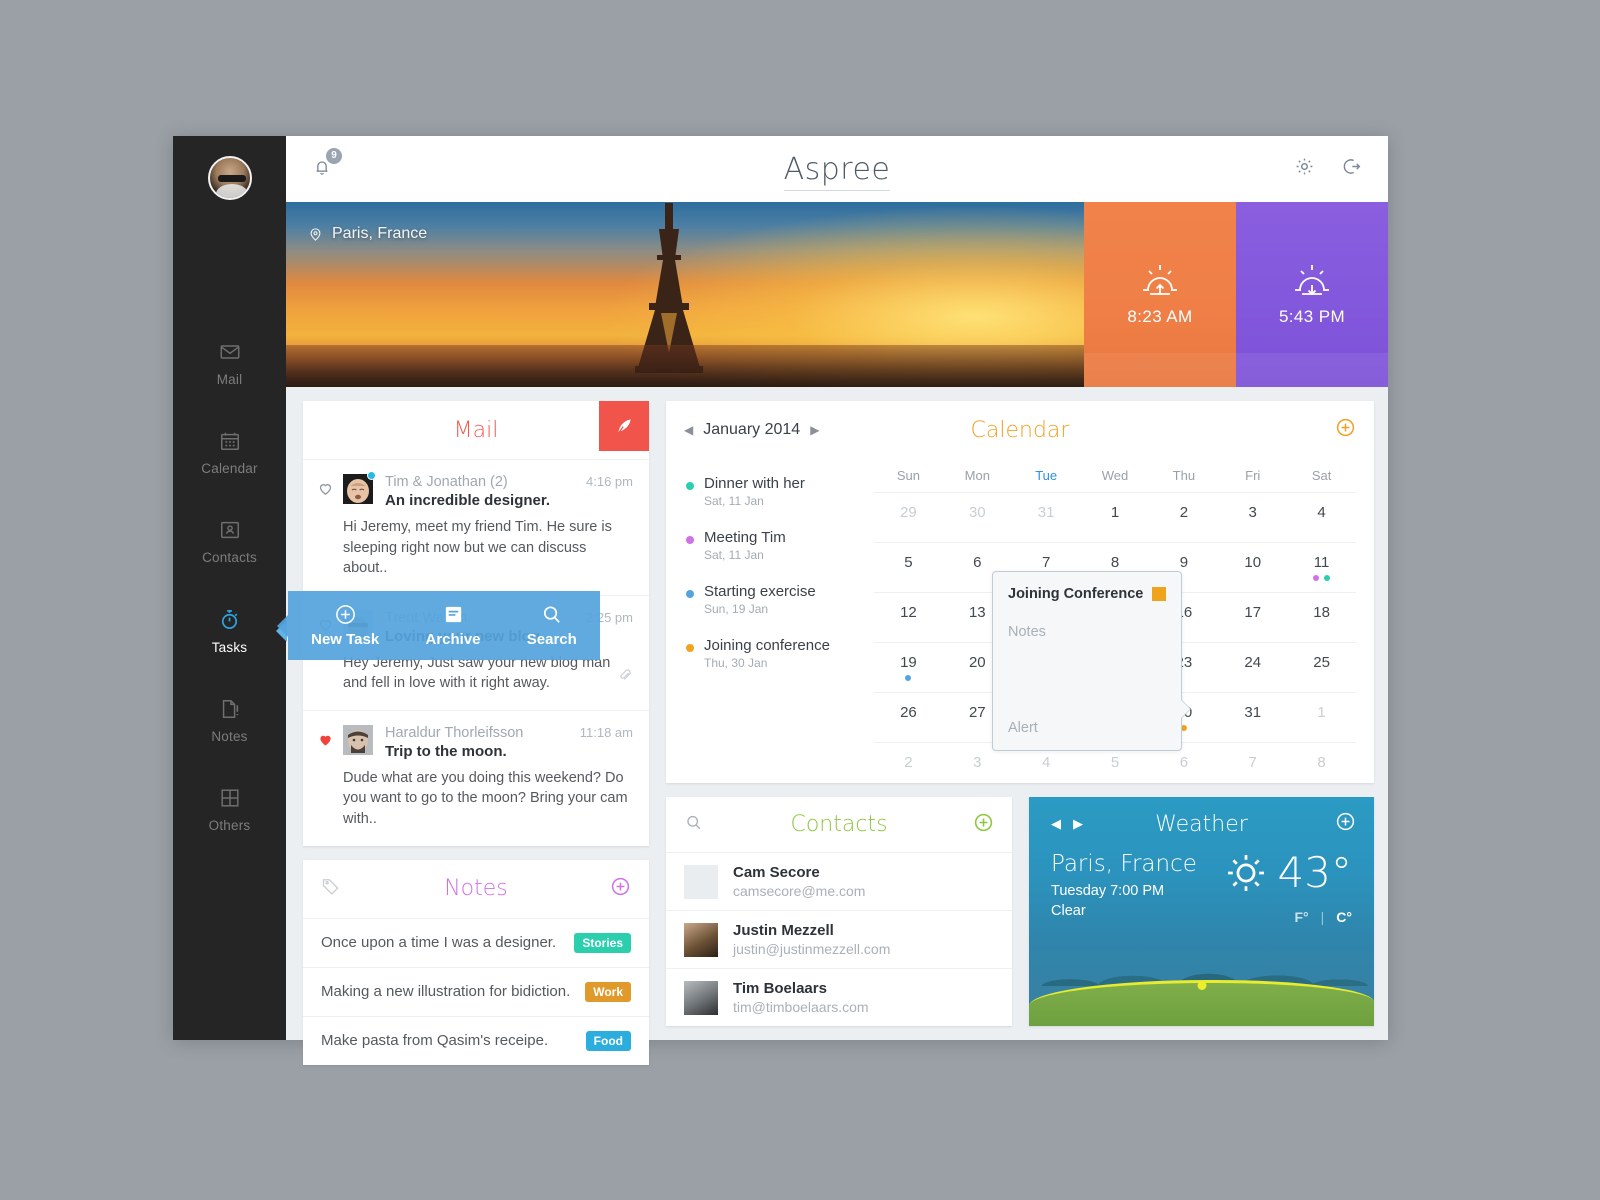  What do you see at coordinates (693, 825) in the screenshot?
I see `search-icon` at bounding box center [693, 825].